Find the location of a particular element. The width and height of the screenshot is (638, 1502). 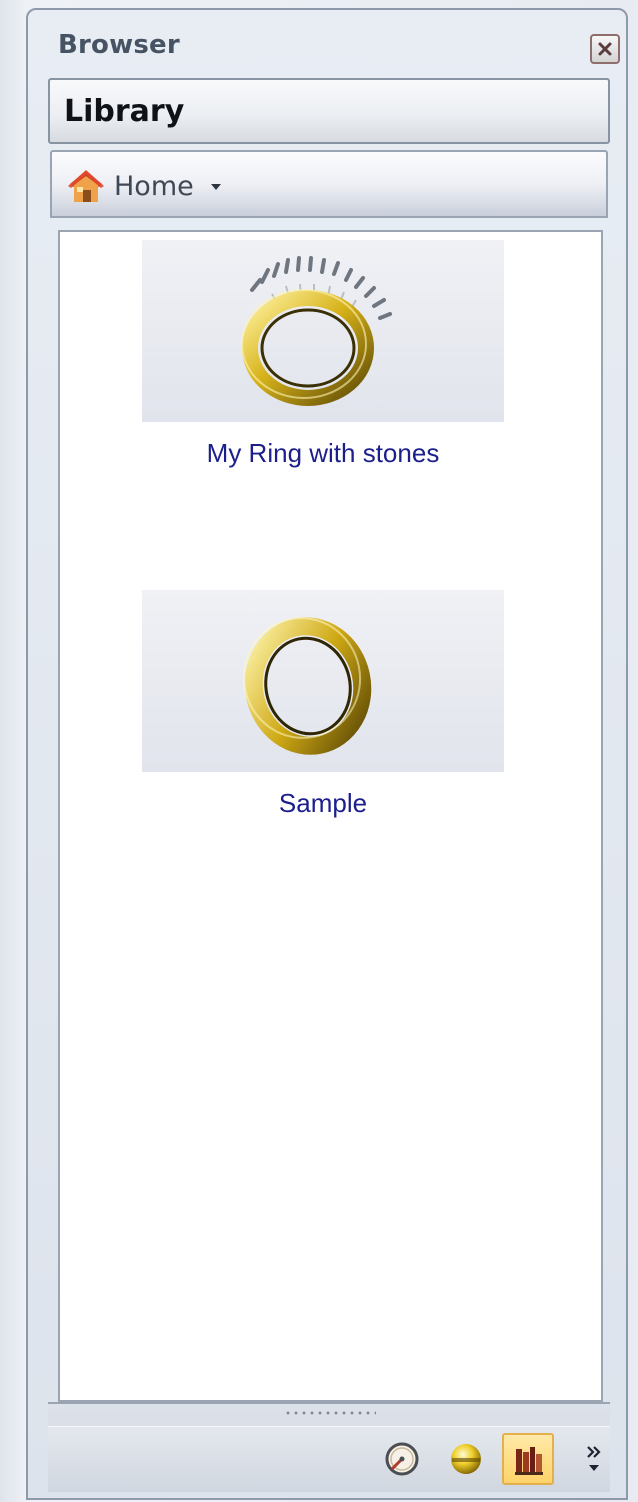

gold-ring-with-stones-icon is located at coordinates (316, 331).